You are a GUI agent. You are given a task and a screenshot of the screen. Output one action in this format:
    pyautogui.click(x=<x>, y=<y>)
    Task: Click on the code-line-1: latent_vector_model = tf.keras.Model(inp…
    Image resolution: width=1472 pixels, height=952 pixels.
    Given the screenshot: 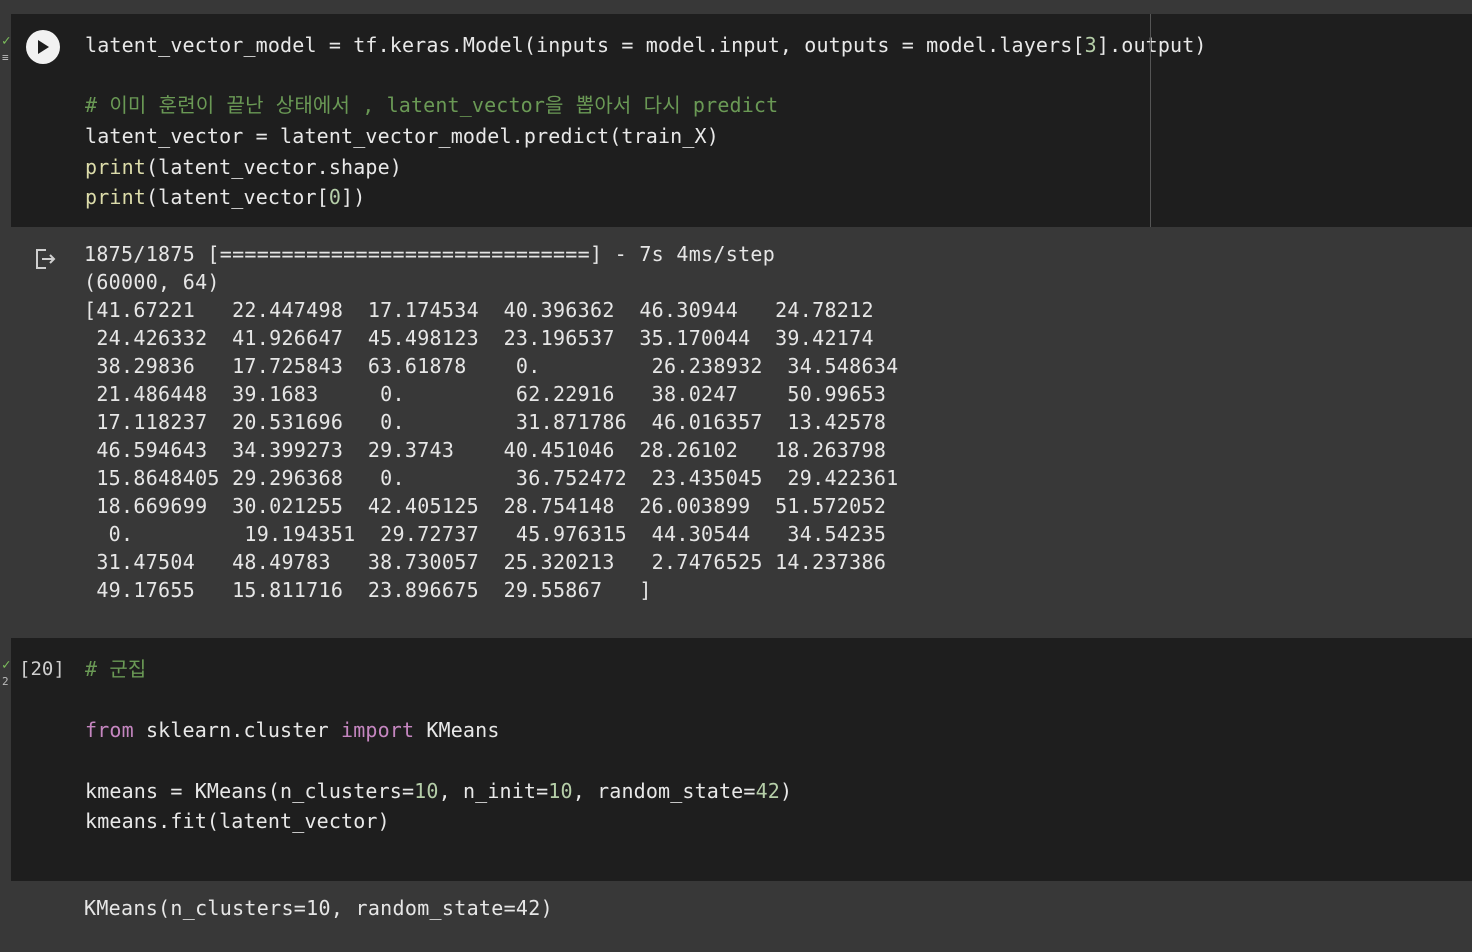 What is the action you would take?
    pyautogui.click(x=646, y=45)
    